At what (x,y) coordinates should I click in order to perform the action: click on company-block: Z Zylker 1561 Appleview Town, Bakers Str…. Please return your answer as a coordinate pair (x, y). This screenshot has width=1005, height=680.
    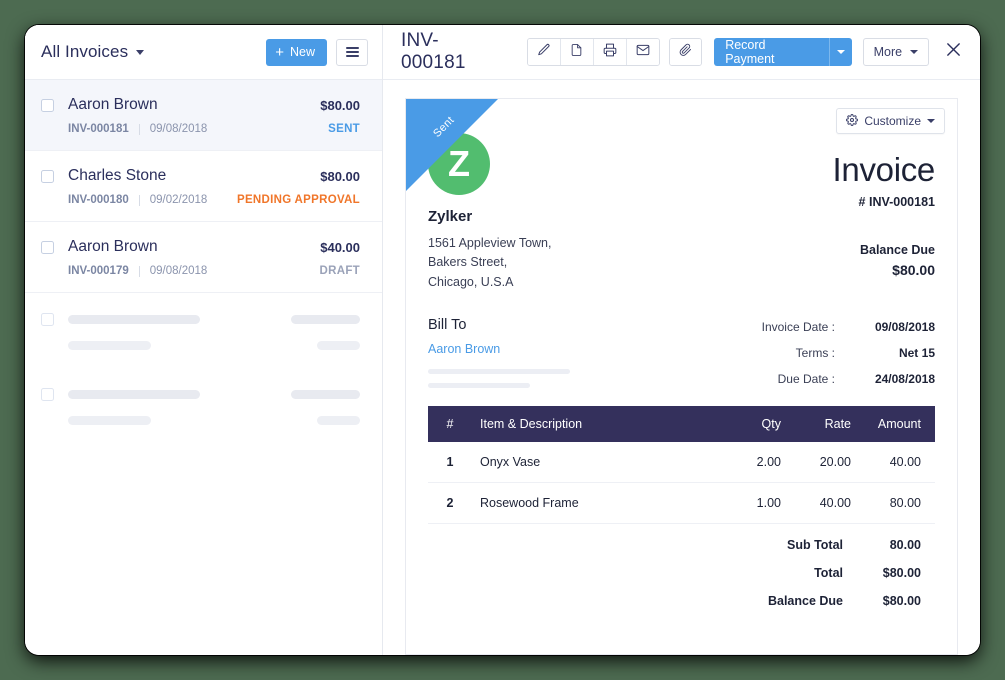
    Looking at the image, I should click on (489, 212).